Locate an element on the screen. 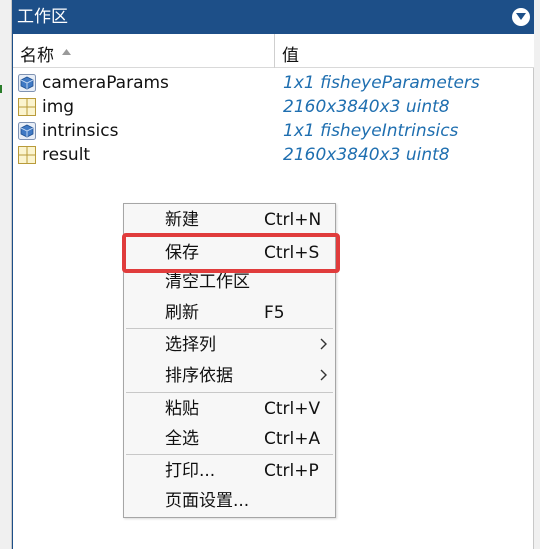 This screenshot has width=540, height=549. column-header-value: 值 is located at coordinates (404, 51).